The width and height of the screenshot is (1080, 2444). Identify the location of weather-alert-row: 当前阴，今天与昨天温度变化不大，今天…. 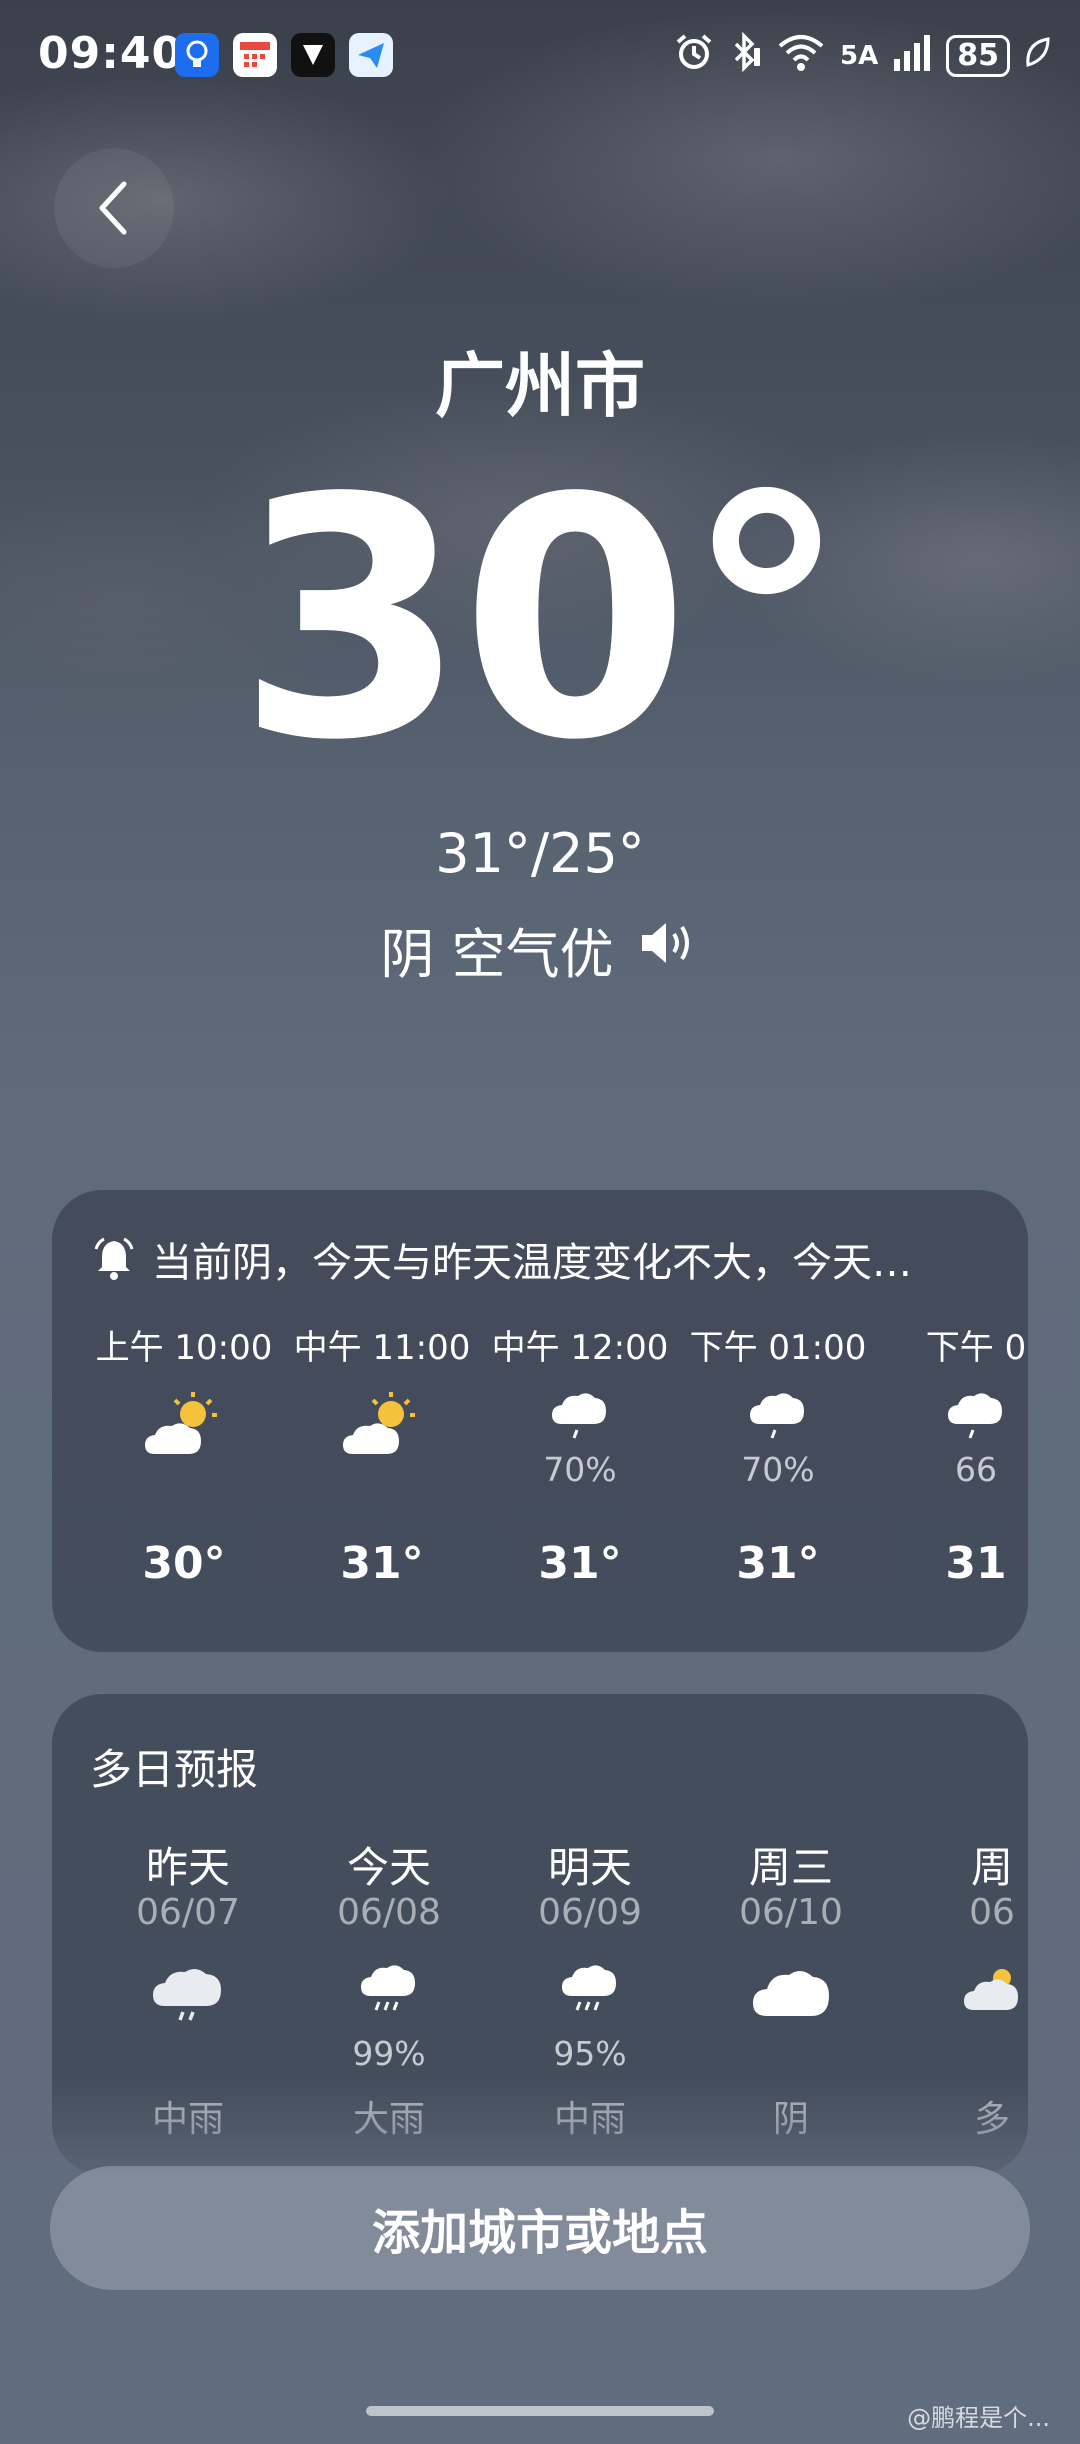
(544, 1259).